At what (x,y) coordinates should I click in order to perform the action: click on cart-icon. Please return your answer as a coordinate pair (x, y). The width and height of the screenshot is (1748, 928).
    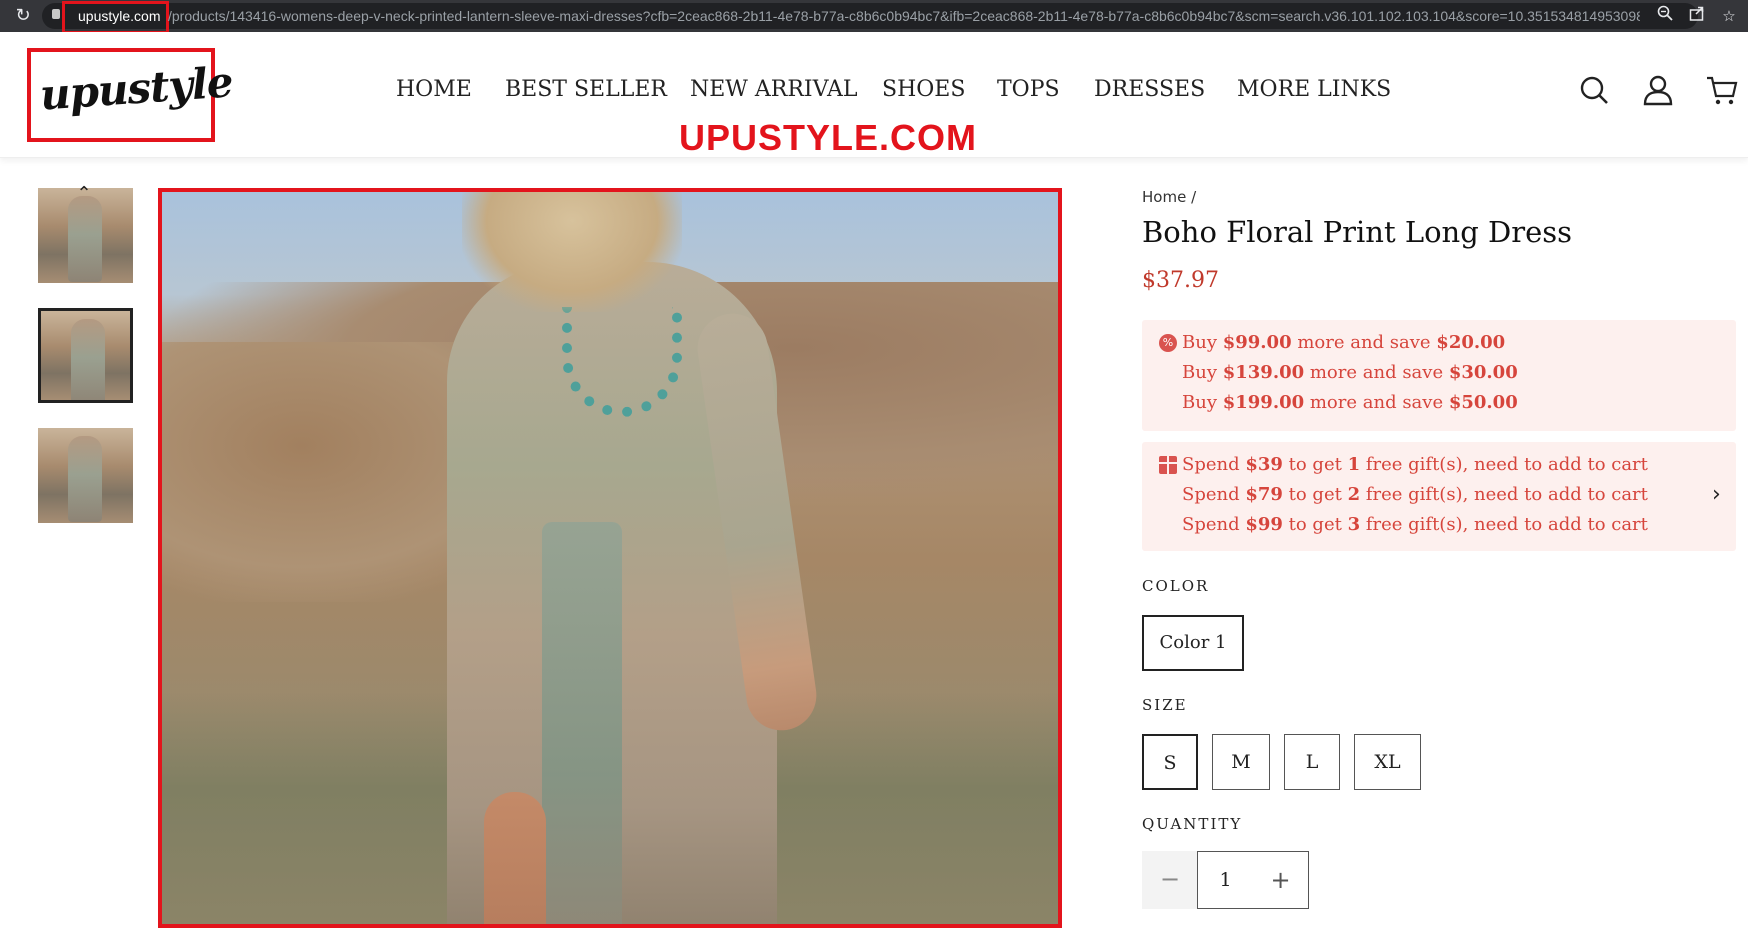
    Looking at the image, I should click on (1722, 90).